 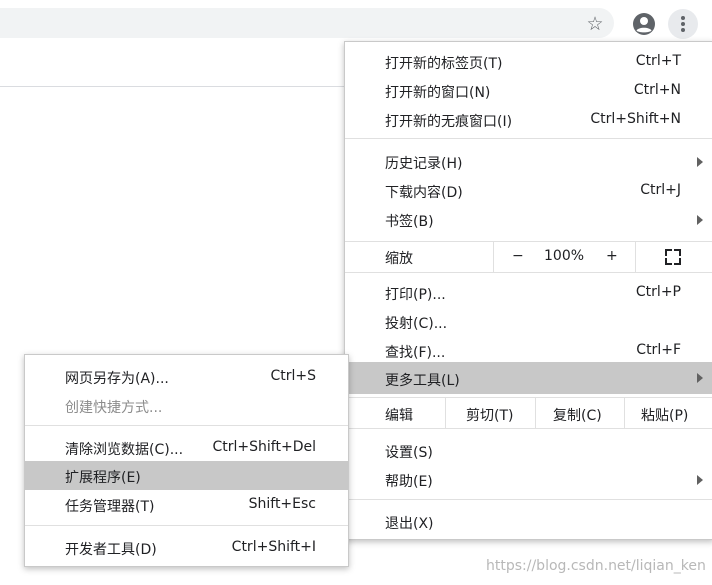 I want to click on browser-toolbar: ☆, so click(x=356, y=21).